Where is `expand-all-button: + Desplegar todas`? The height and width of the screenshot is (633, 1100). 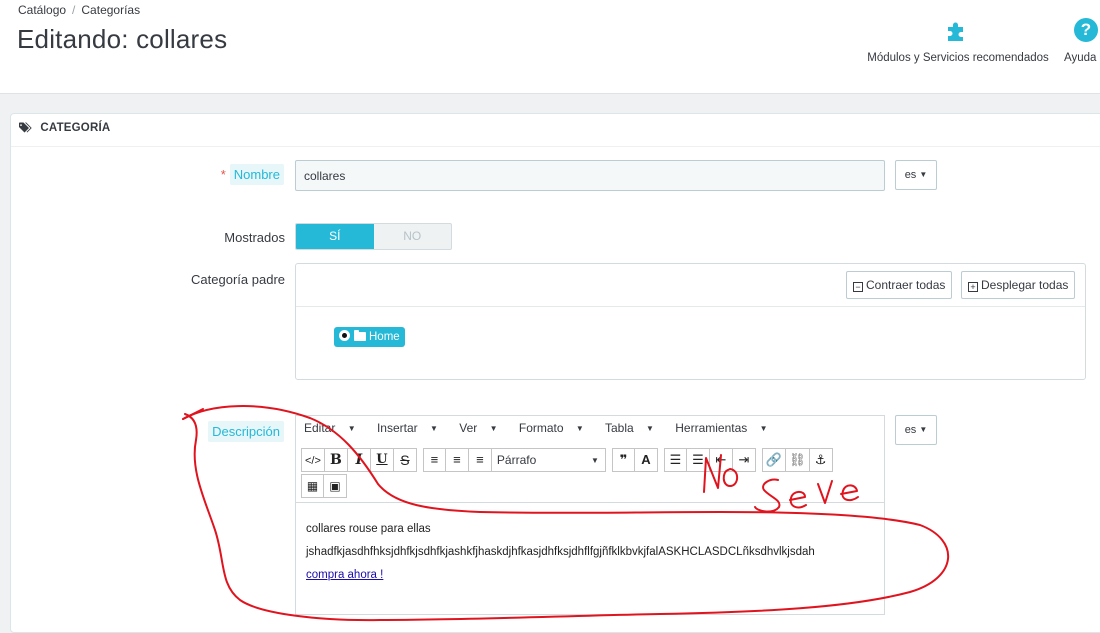 expand-all-button: + Desplegar todas is located at coordinates (1018, 285).